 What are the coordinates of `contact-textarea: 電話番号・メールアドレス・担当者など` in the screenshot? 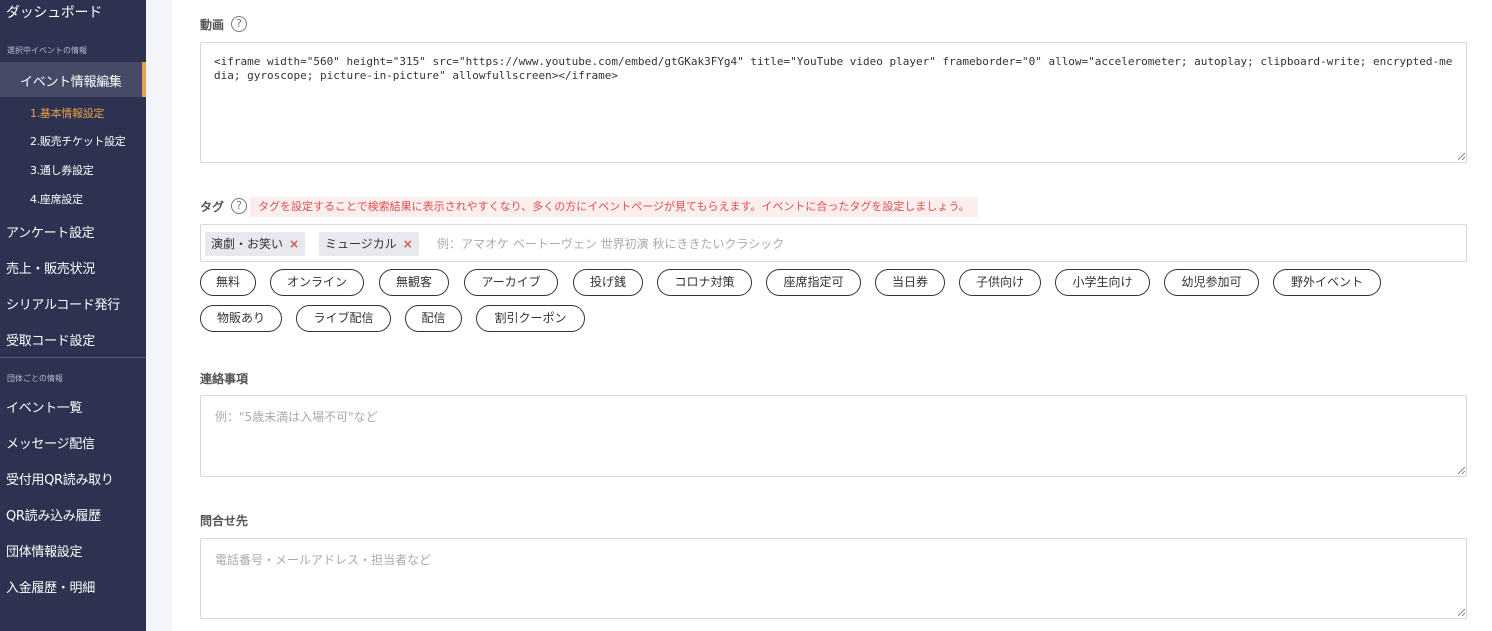 It's located at (833, 578).